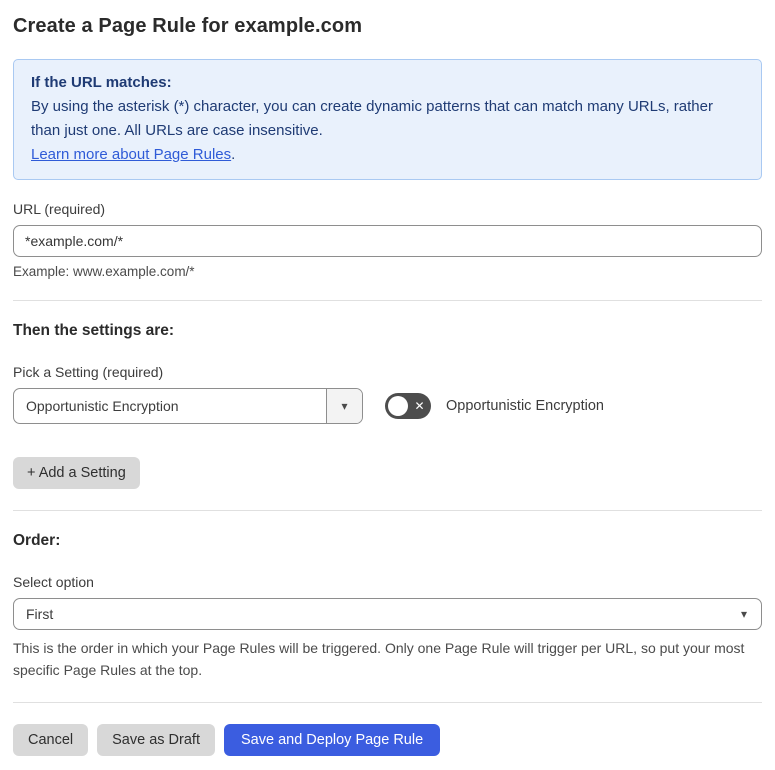 The height and width of the screenshot is (770, 775). I want to click on setting-dropdown-arrow-button: ▾, so click(344, 406).